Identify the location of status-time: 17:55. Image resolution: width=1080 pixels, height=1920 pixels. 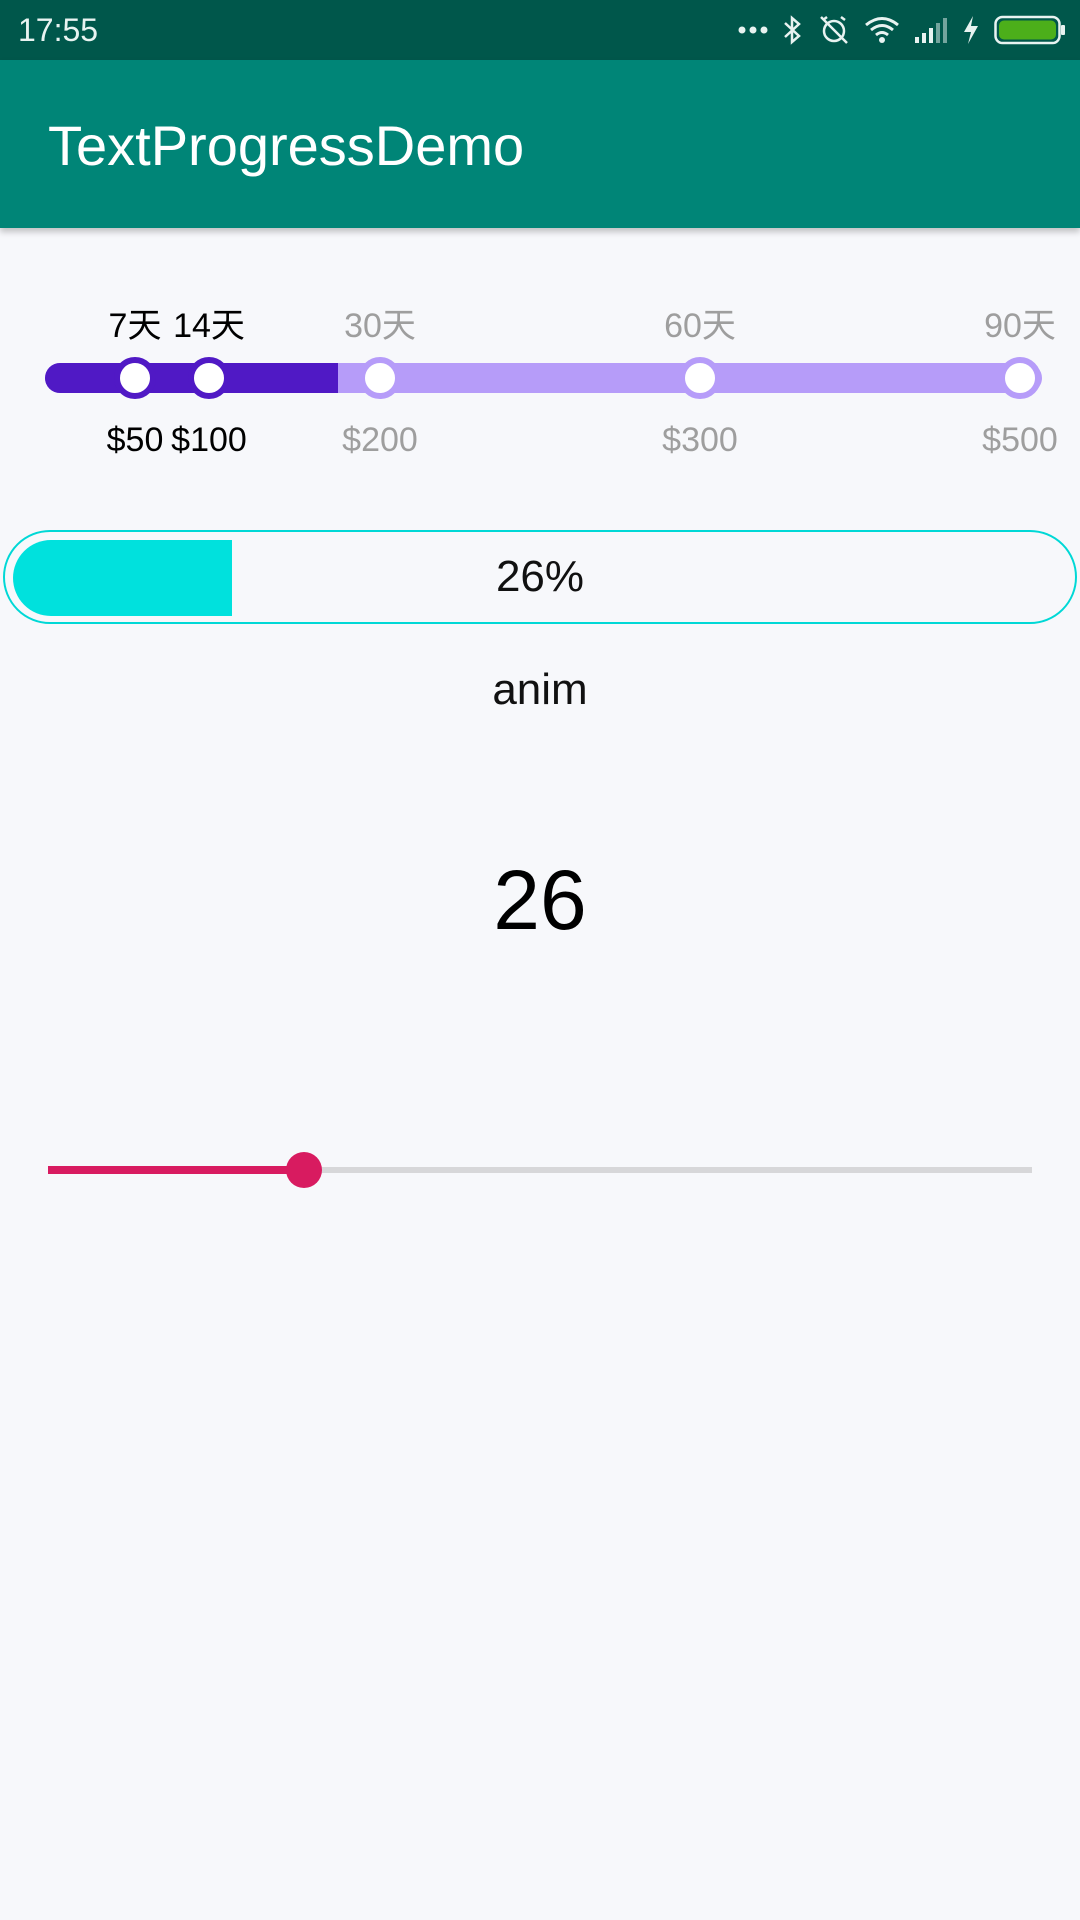
(58, 30).